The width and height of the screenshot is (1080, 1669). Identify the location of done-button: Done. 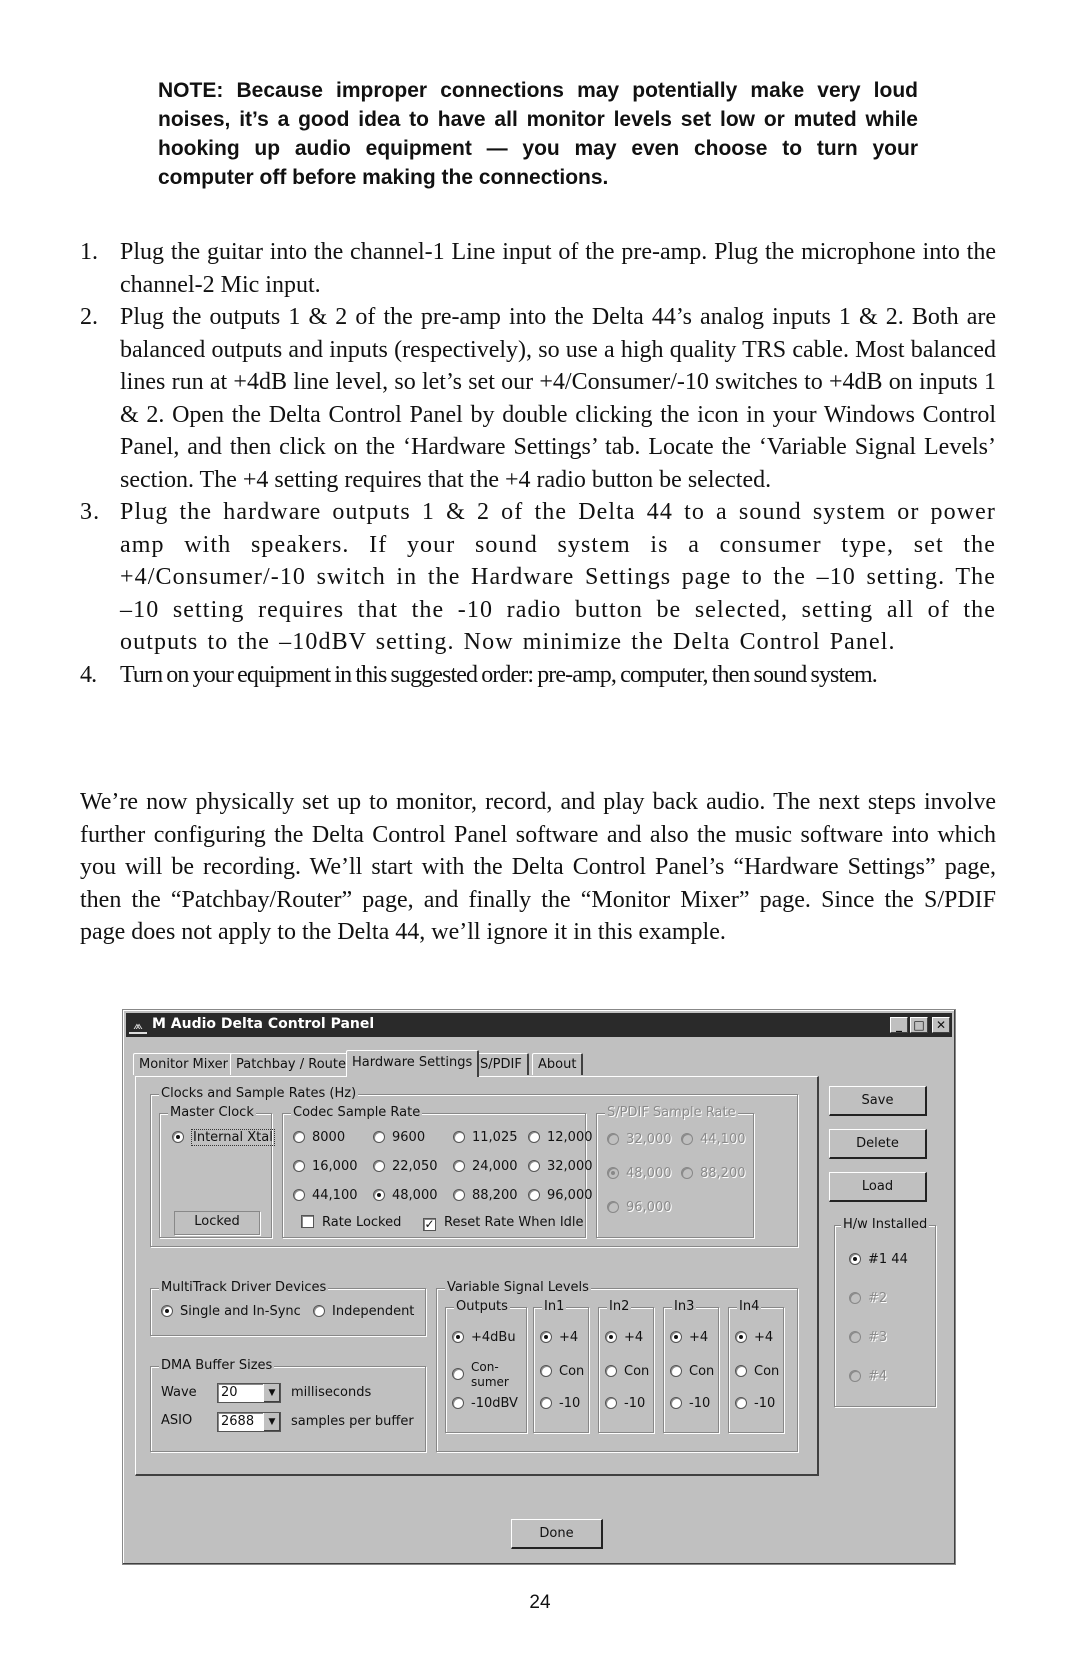
(557, 1534).